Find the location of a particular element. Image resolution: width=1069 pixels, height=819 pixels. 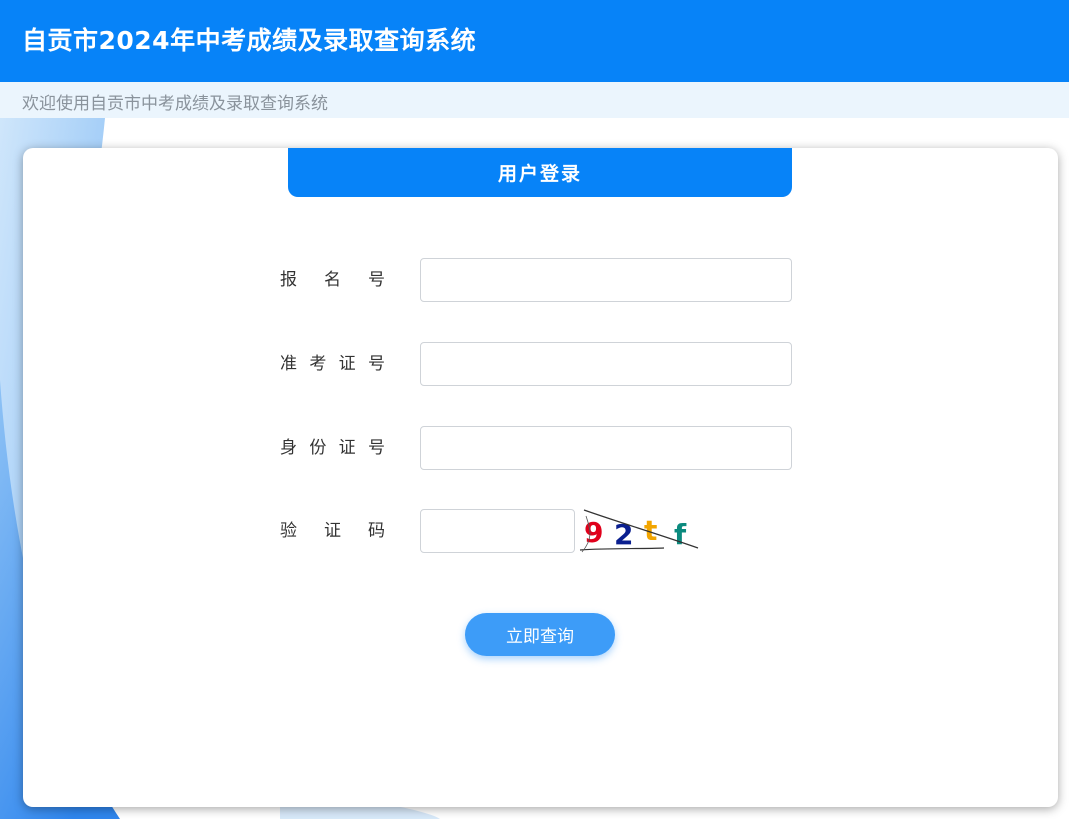

admission-ticket-label: 准考证号 is located at coordinates (332, 364).